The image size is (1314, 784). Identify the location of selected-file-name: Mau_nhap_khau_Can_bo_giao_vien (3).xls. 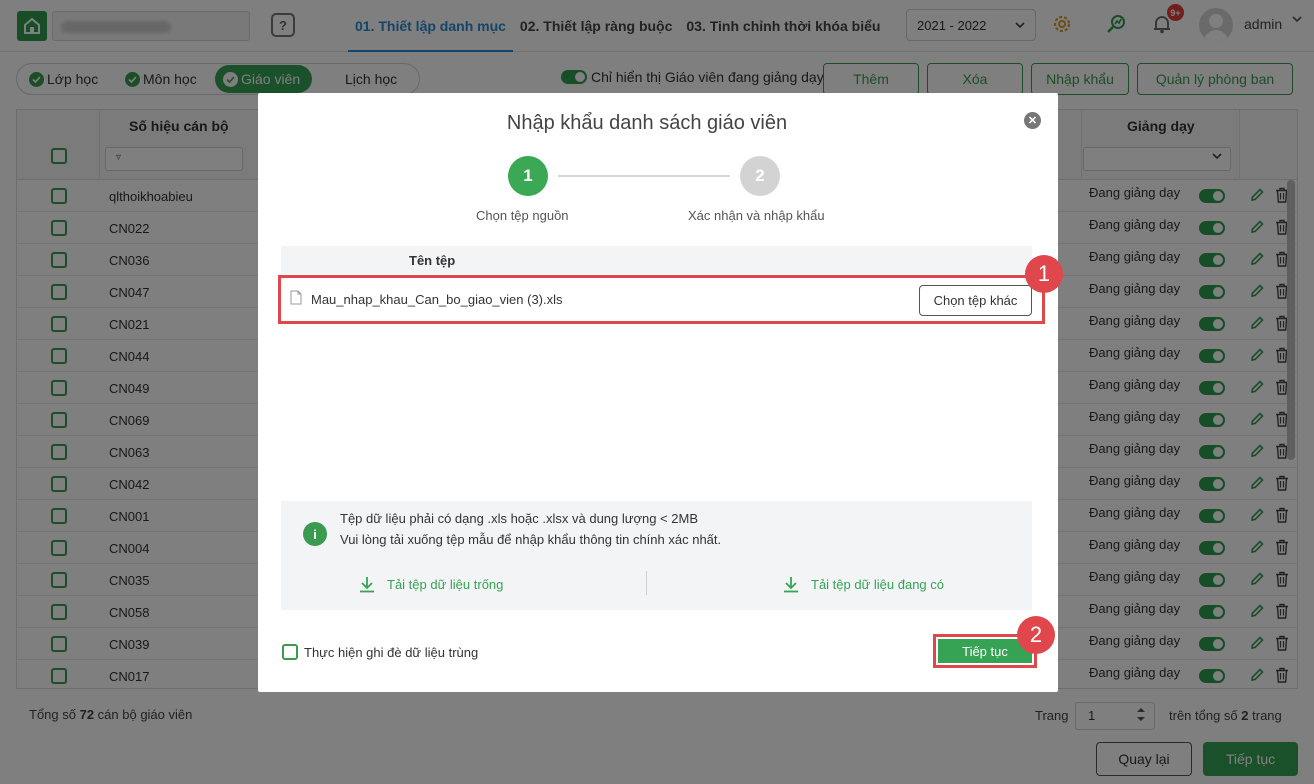
(437, 299).